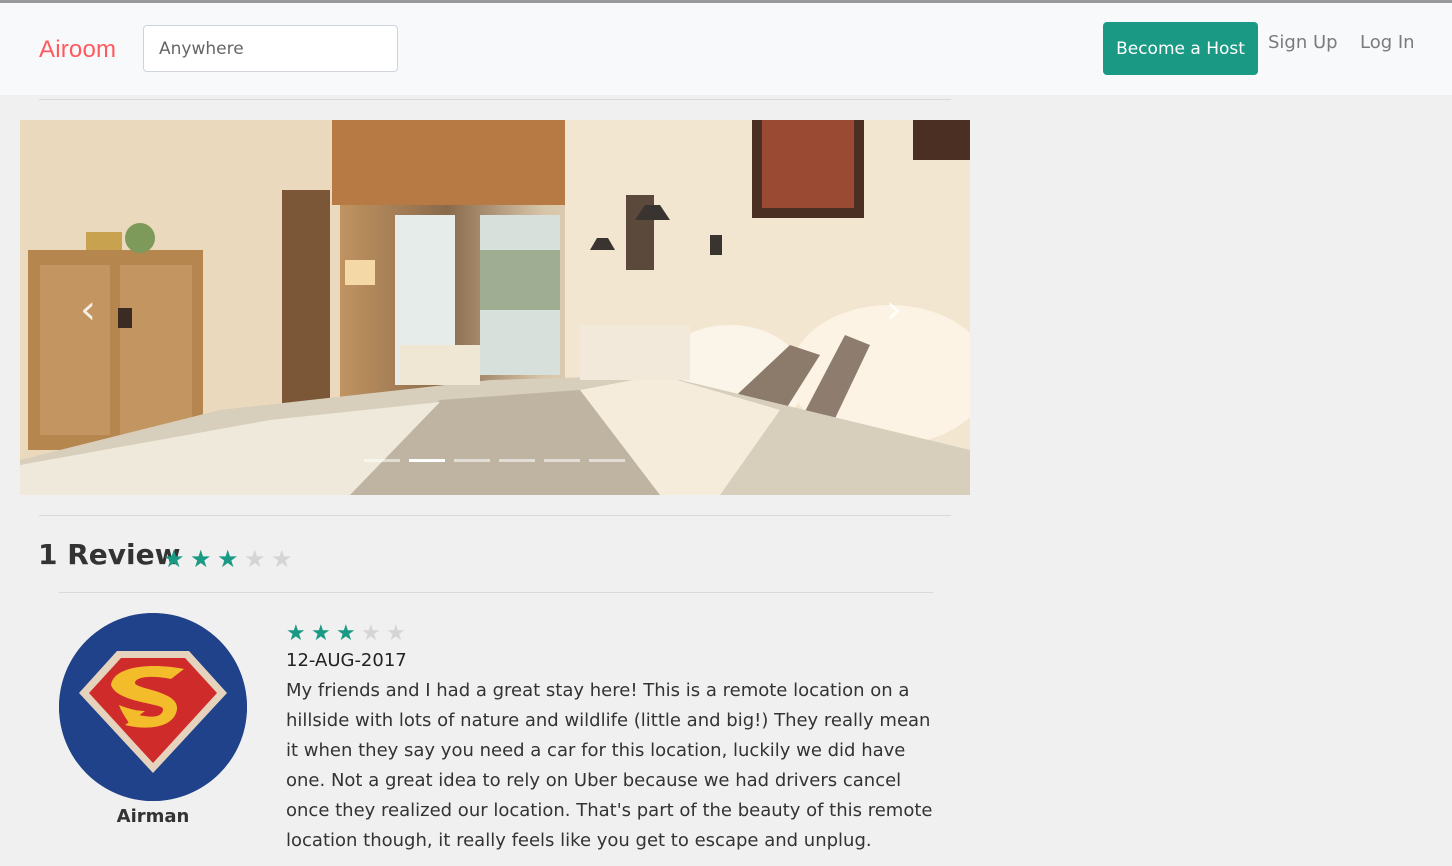 The height and width of the screenshot is (866, 1452). Describe the element at coordinates (109, 554) in the screenshot. I see `reviews-heading: 1 Review` at that location.